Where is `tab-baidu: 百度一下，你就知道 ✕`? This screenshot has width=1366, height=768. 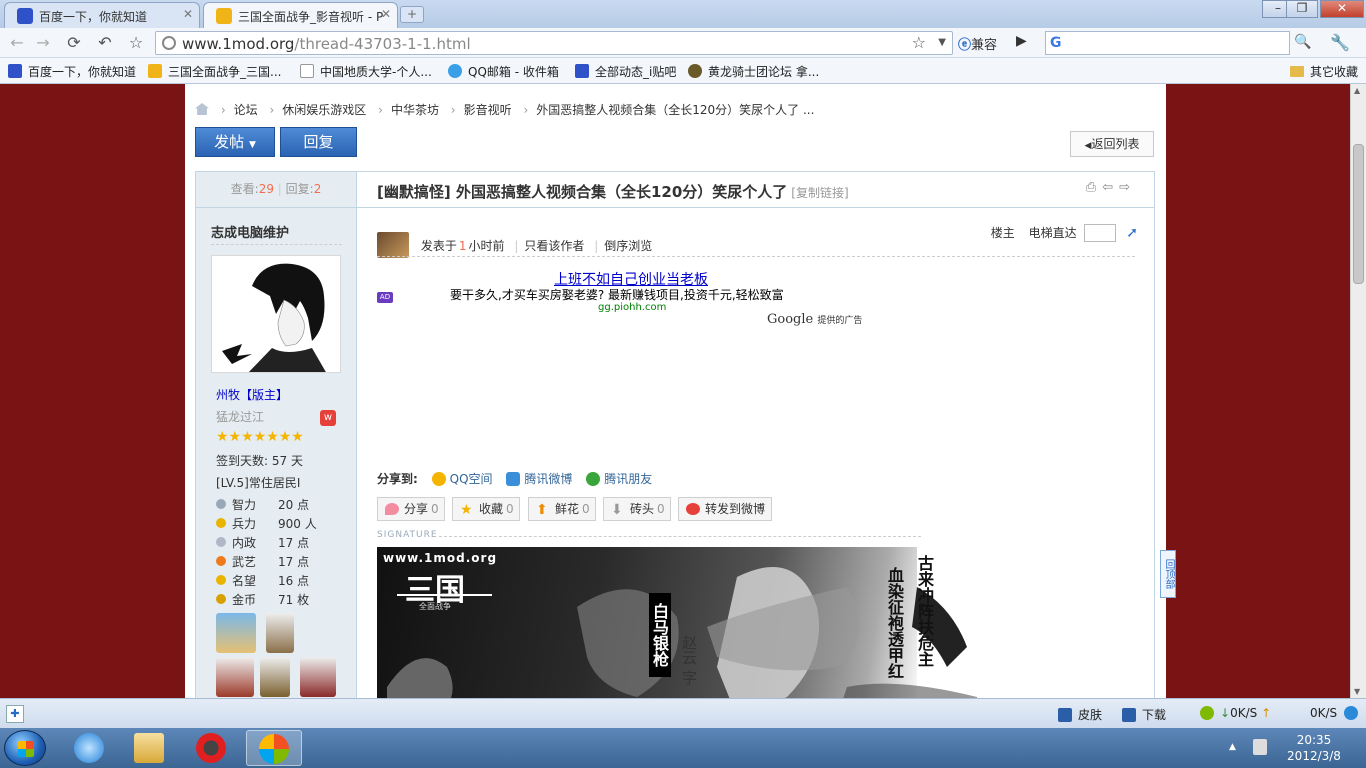 tab-baidu: 百度一下，你就知道 ✕ is located at coordinates (102, 15).